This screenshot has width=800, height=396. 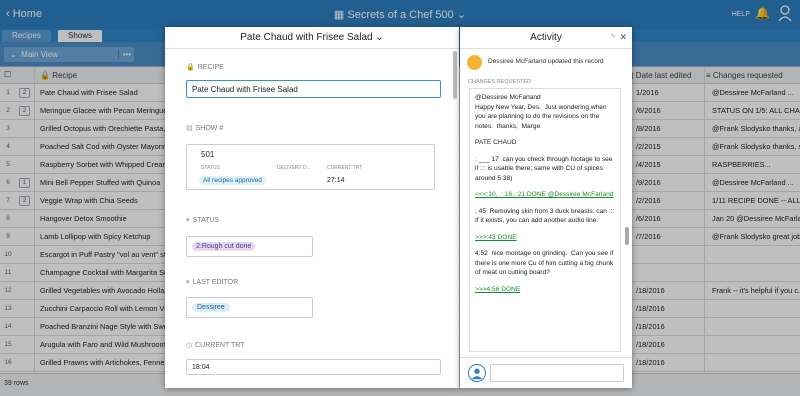 What do you see at coordinates (210, 67) in the screenshot?
I see `recipe-label-text: RECIPE` at bounding box center [210, 67].